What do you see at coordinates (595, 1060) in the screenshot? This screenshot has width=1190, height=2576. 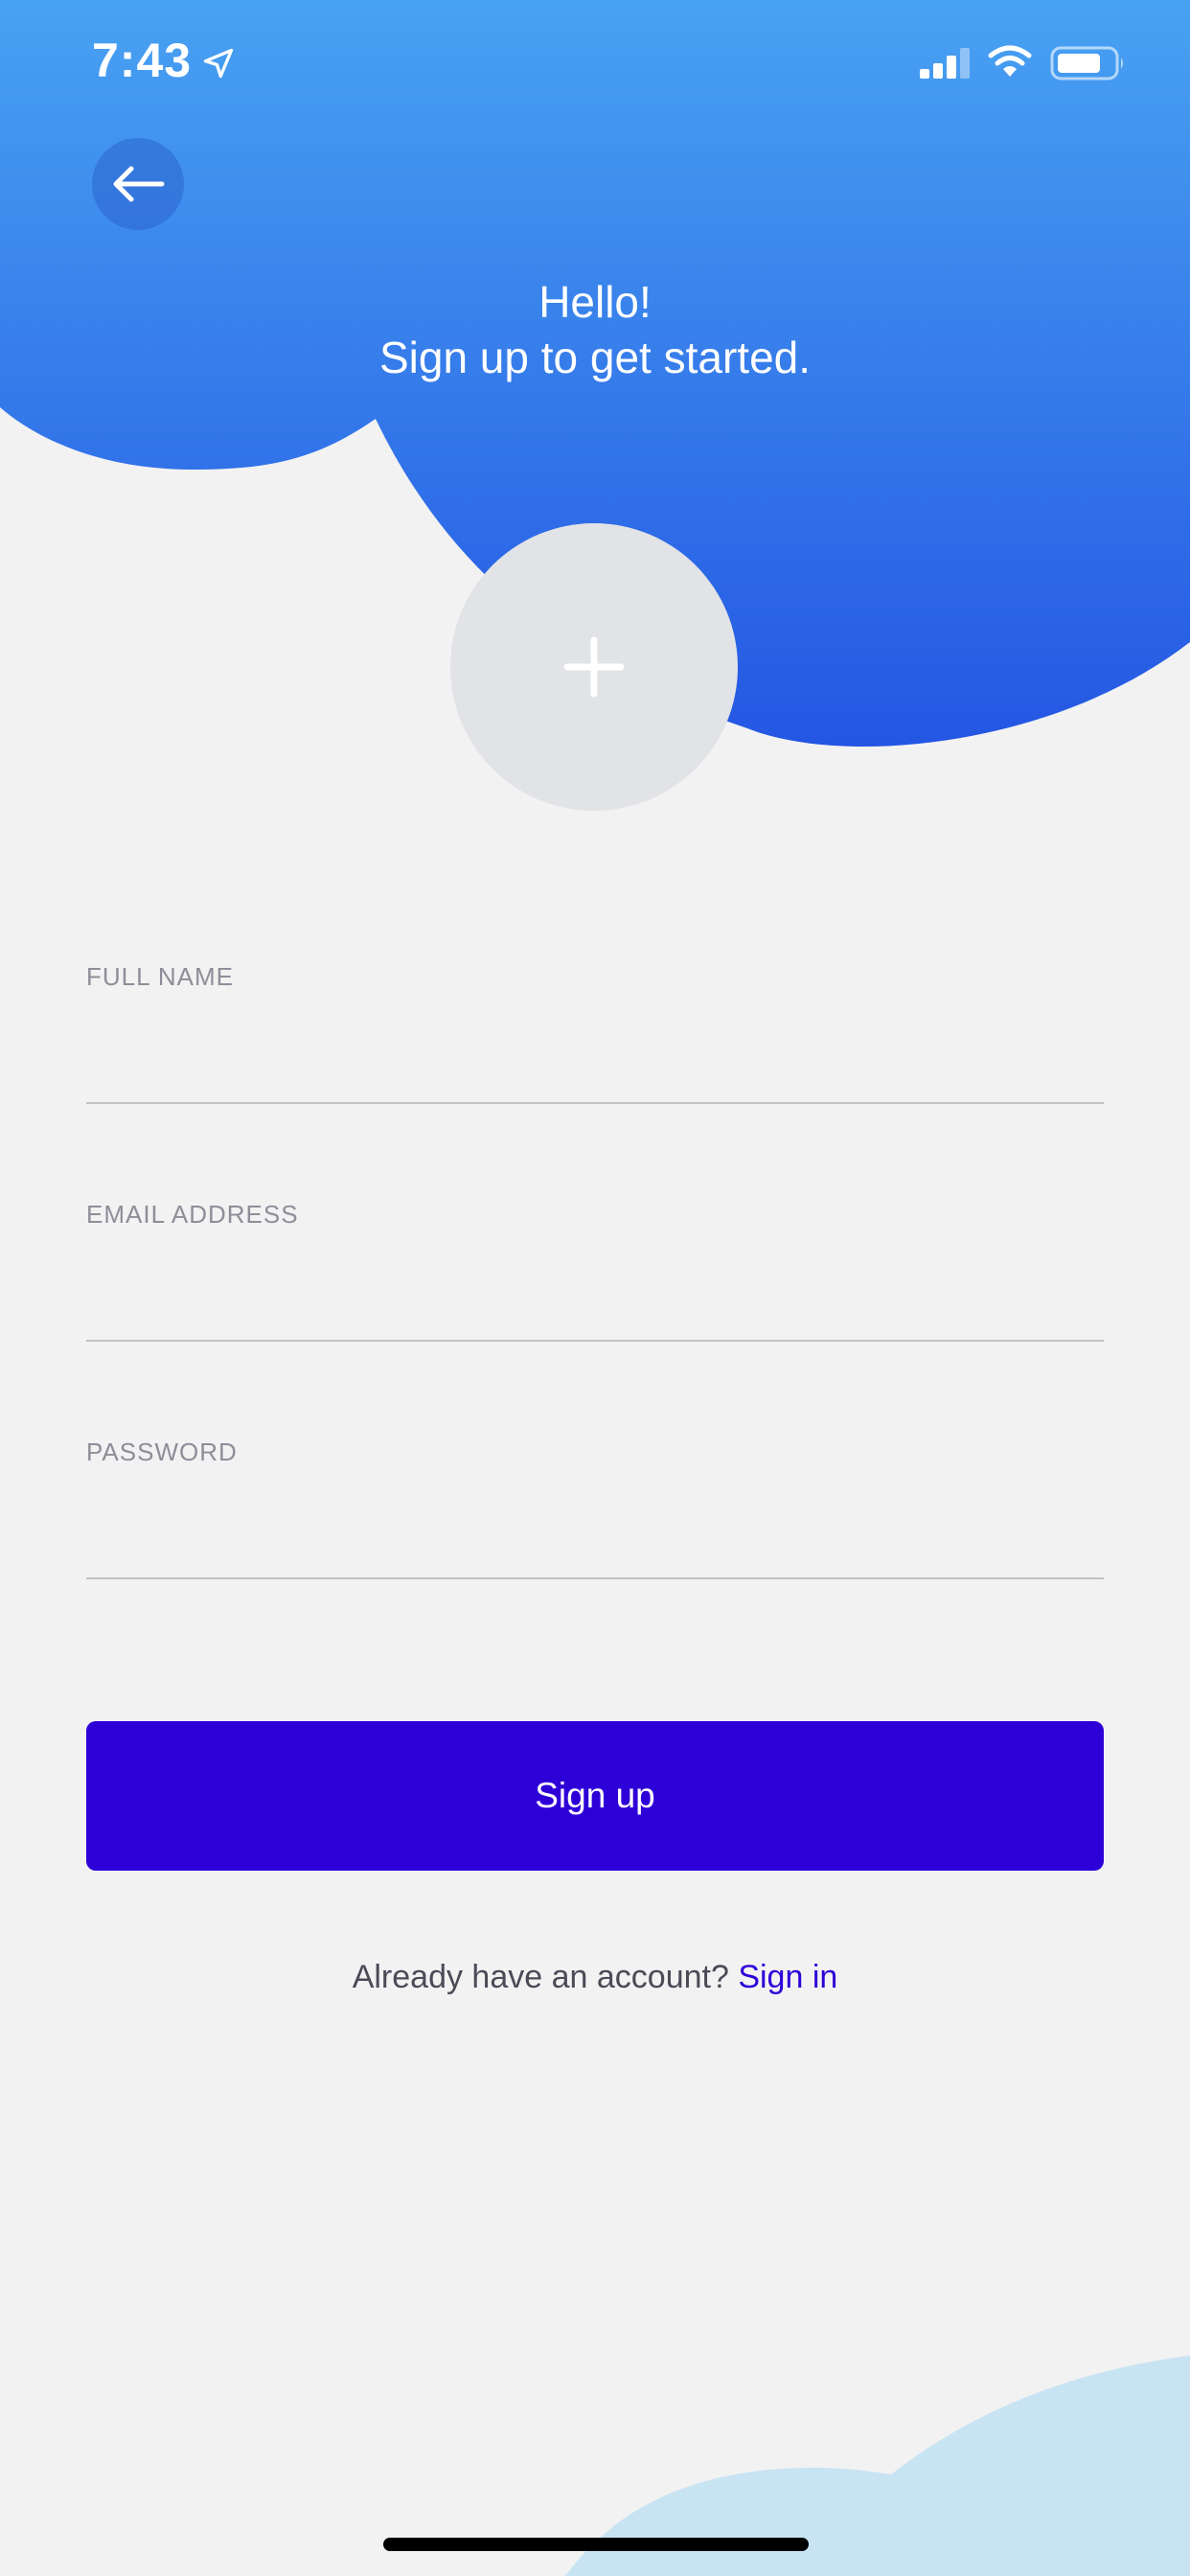 I see `full-name-input` at bounding box center [595, 1060].